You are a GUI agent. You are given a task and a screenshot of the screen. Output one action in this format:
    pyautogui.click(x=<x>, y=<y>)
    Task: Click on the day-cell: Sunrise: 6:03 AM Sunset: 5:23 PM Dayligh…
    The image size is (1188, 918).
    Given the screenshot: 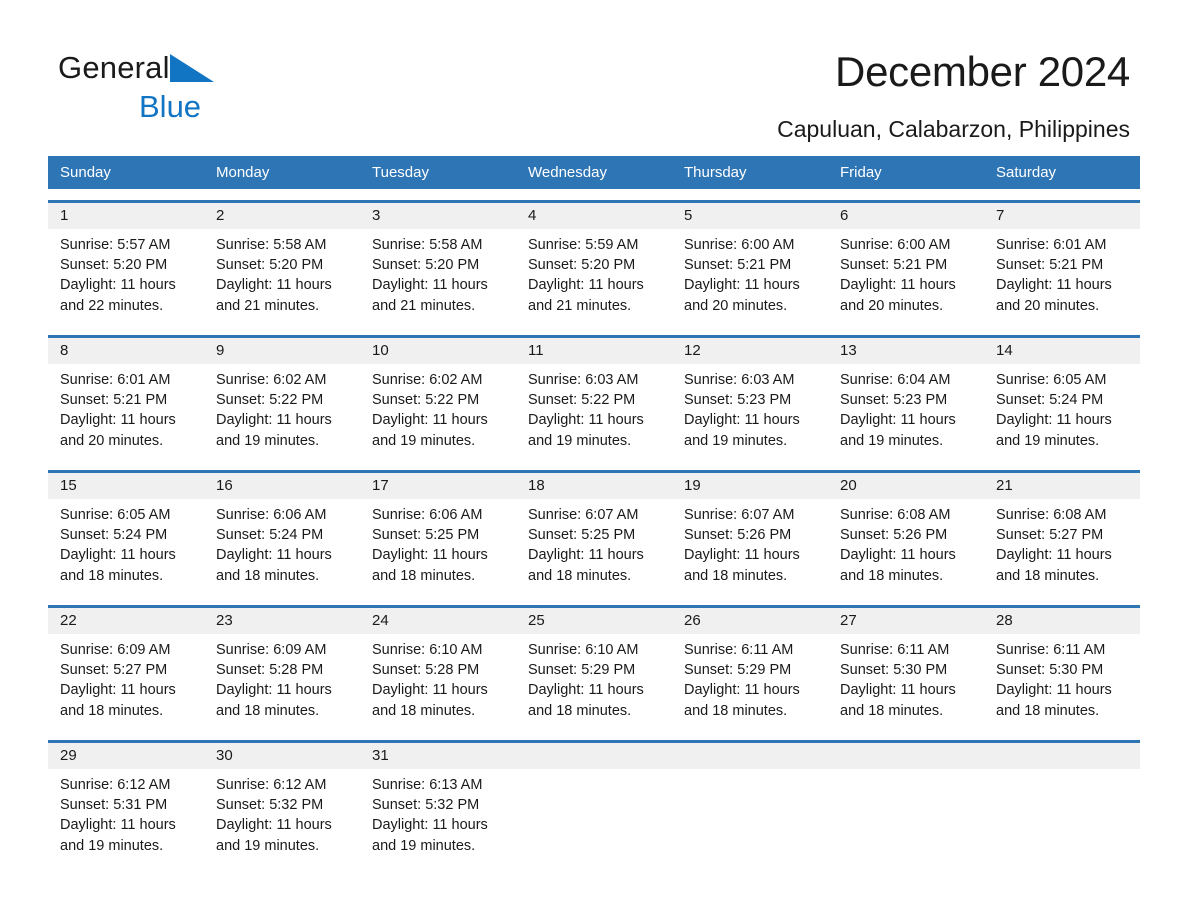 What is the action you would take?
    pyautogui.click(x=750, y=411)
    